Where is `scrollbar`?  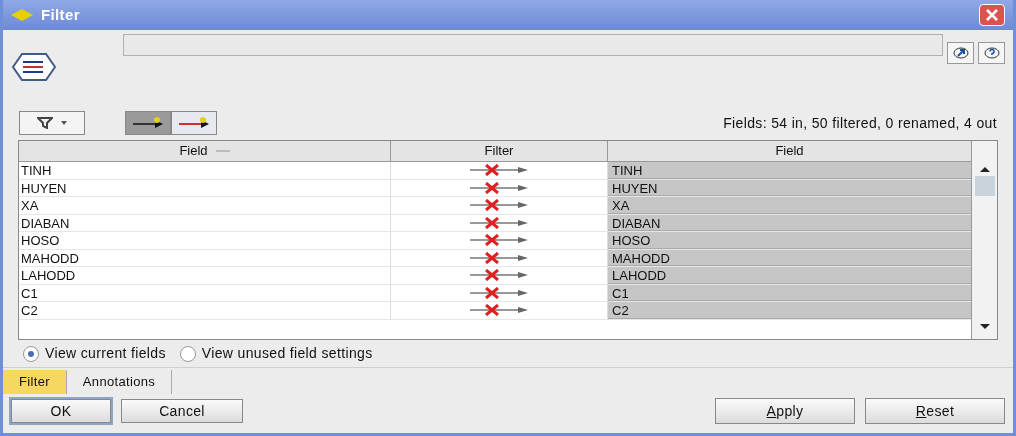 scrollbar is located at coordinates (984, 240).